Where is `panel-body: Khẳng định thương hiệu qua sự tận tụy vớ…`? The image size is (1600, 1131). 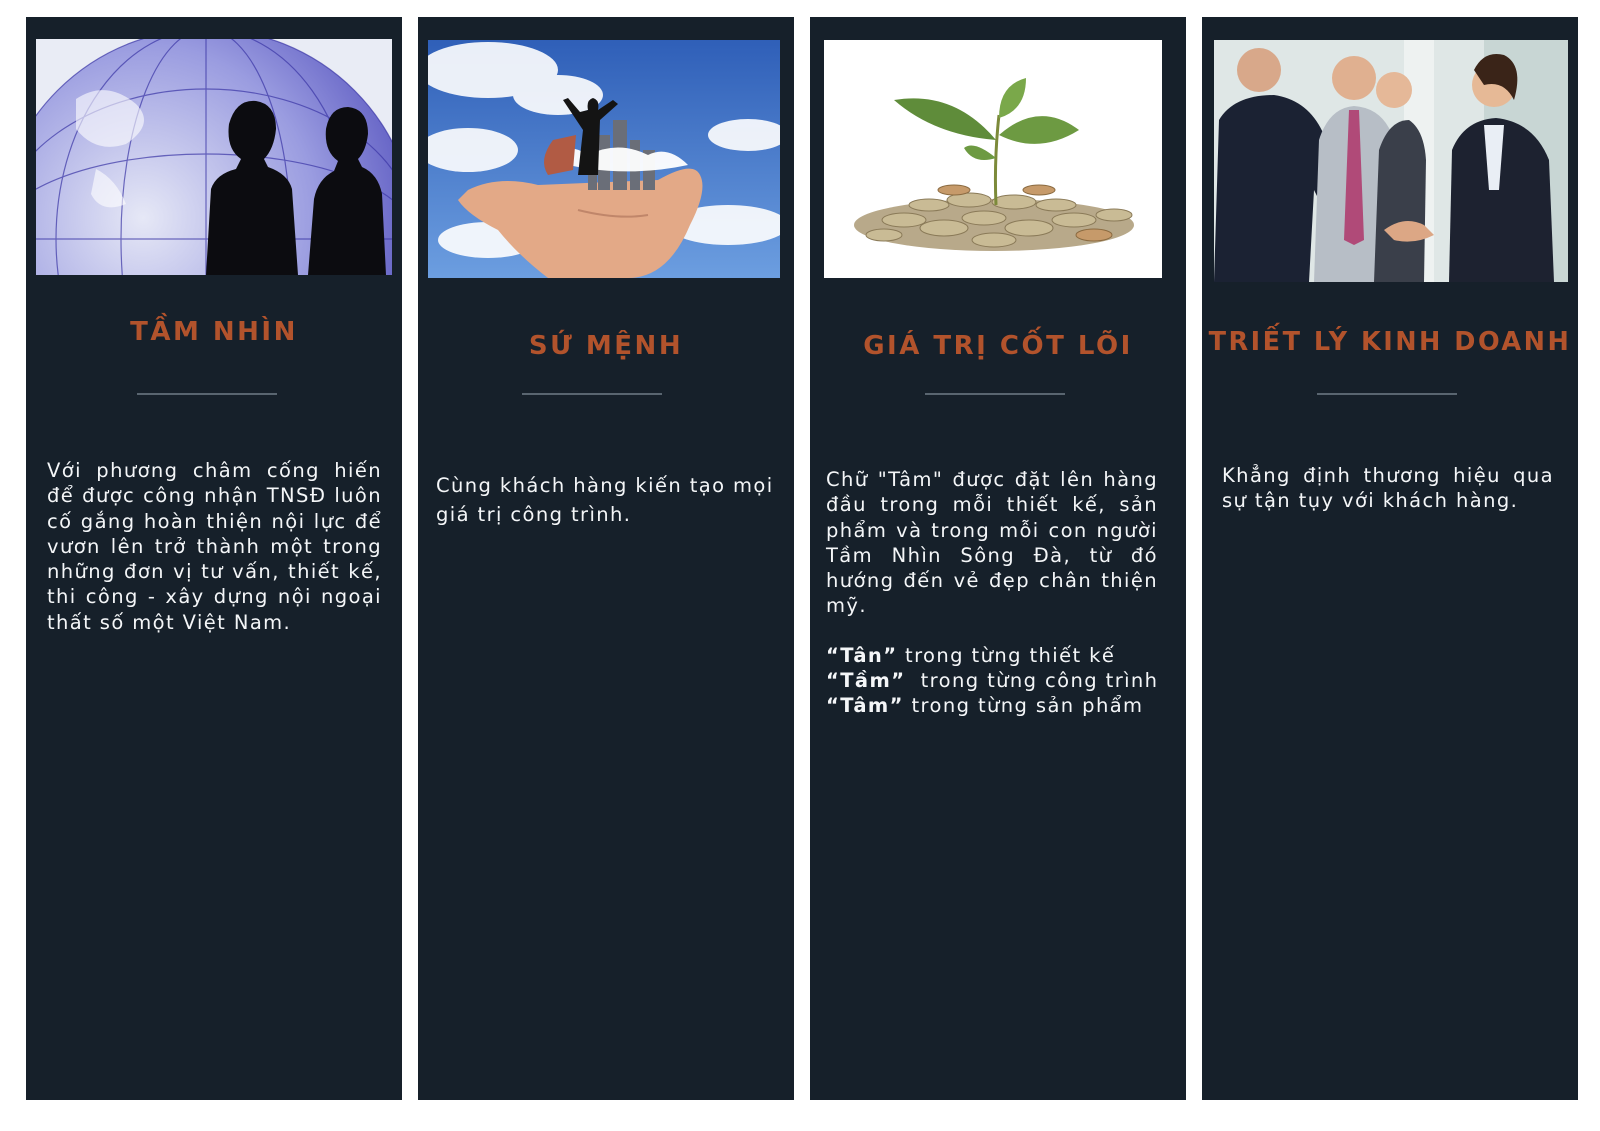 panel-body: Khẳng định thương hiệu qua sự tận tụy vớ… is located at coordinates (1388, 488).